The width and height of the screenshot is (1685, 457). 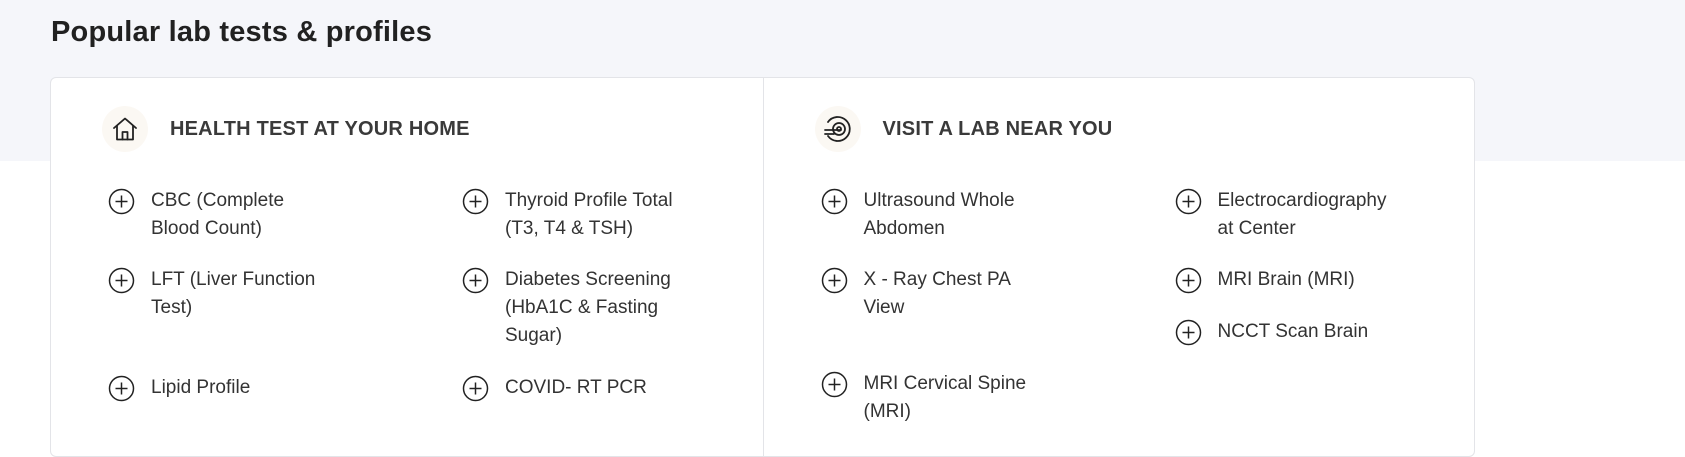 What do you see at coordinates (242, 32) in the screenshot?
I see `section-title: Popular lab tests & profiles` at bounding box center [242, 32].